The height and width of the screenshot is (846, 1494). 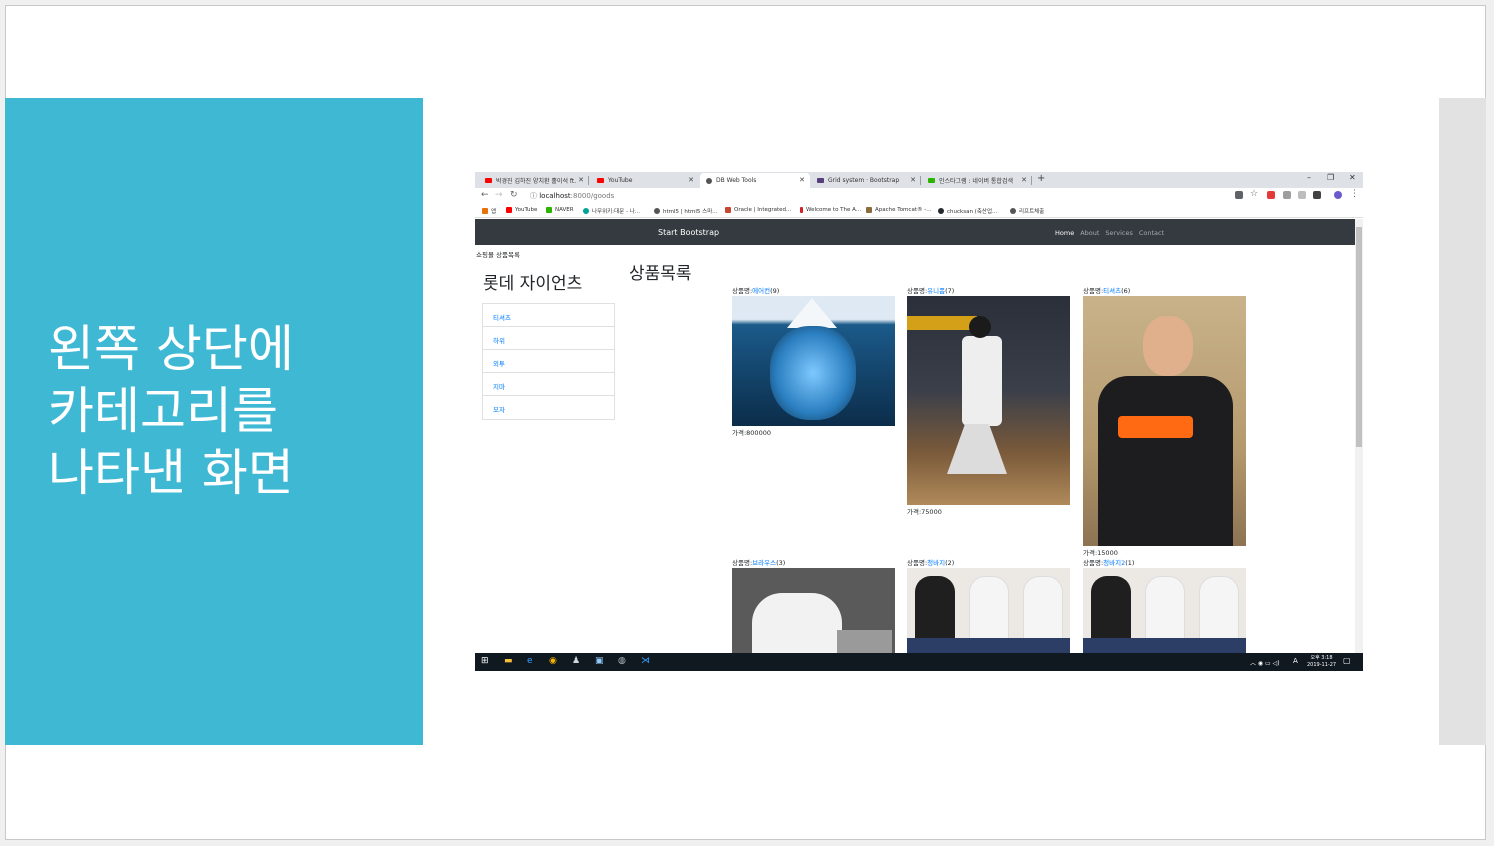 What do you see at coordinates (813, 361) in the screenshot?
I see `product-image-iceberg` at bounding box center [813, 361].